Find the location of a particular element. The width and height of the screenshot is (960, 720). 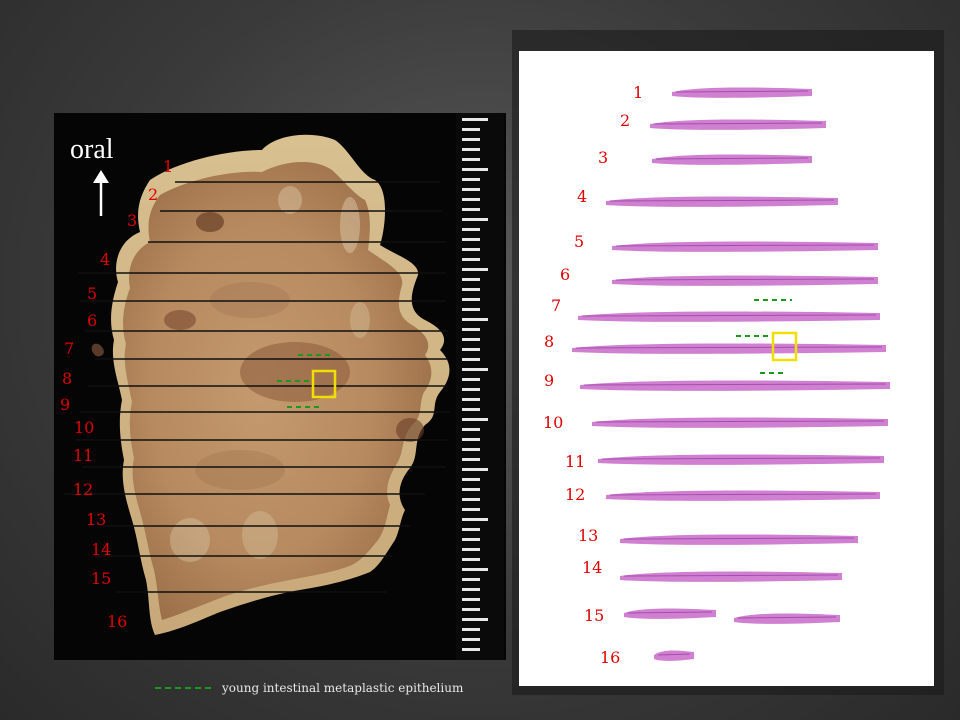

histology-section-number: 9 is located at coordinates (549, 380).